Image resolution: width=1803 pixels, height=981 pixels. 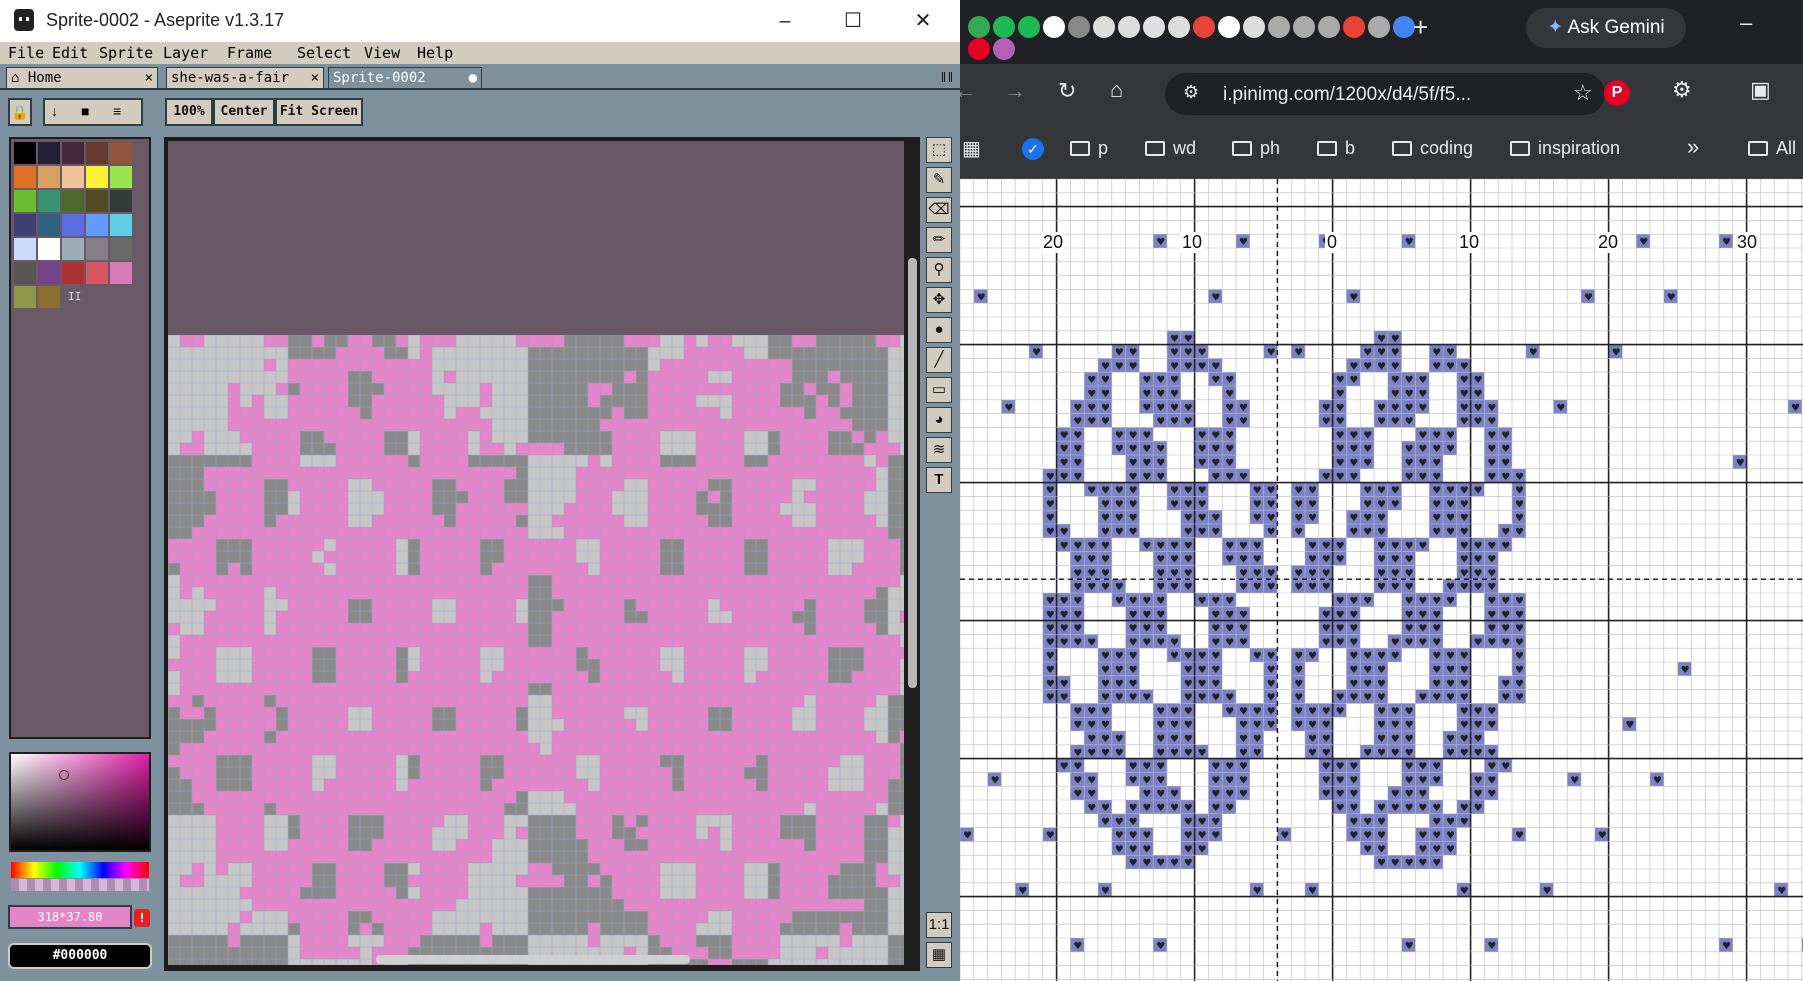 I want to click on rectangle-tool-icon: ▭, so click(x=939, y=390).